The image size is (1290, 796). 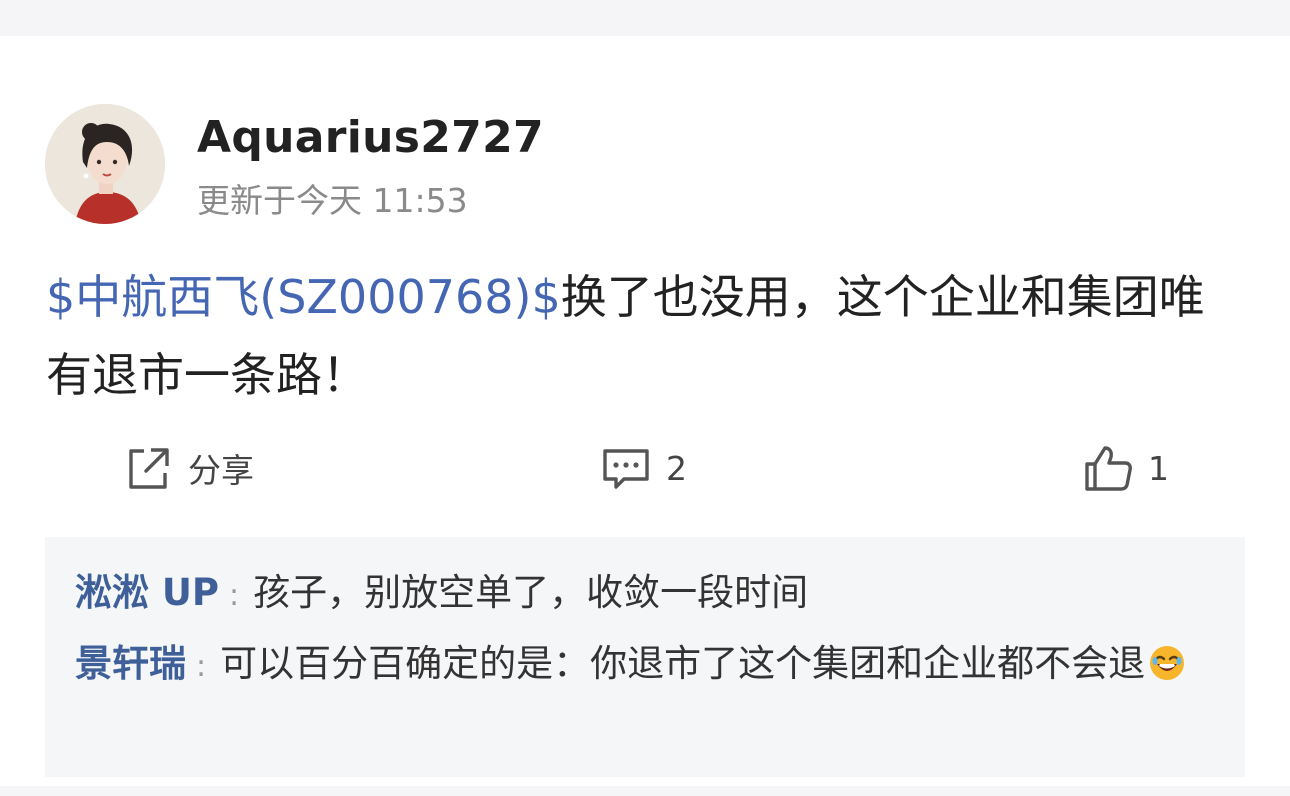 I want to click on bottom-divider, so click(x=645, y=791).